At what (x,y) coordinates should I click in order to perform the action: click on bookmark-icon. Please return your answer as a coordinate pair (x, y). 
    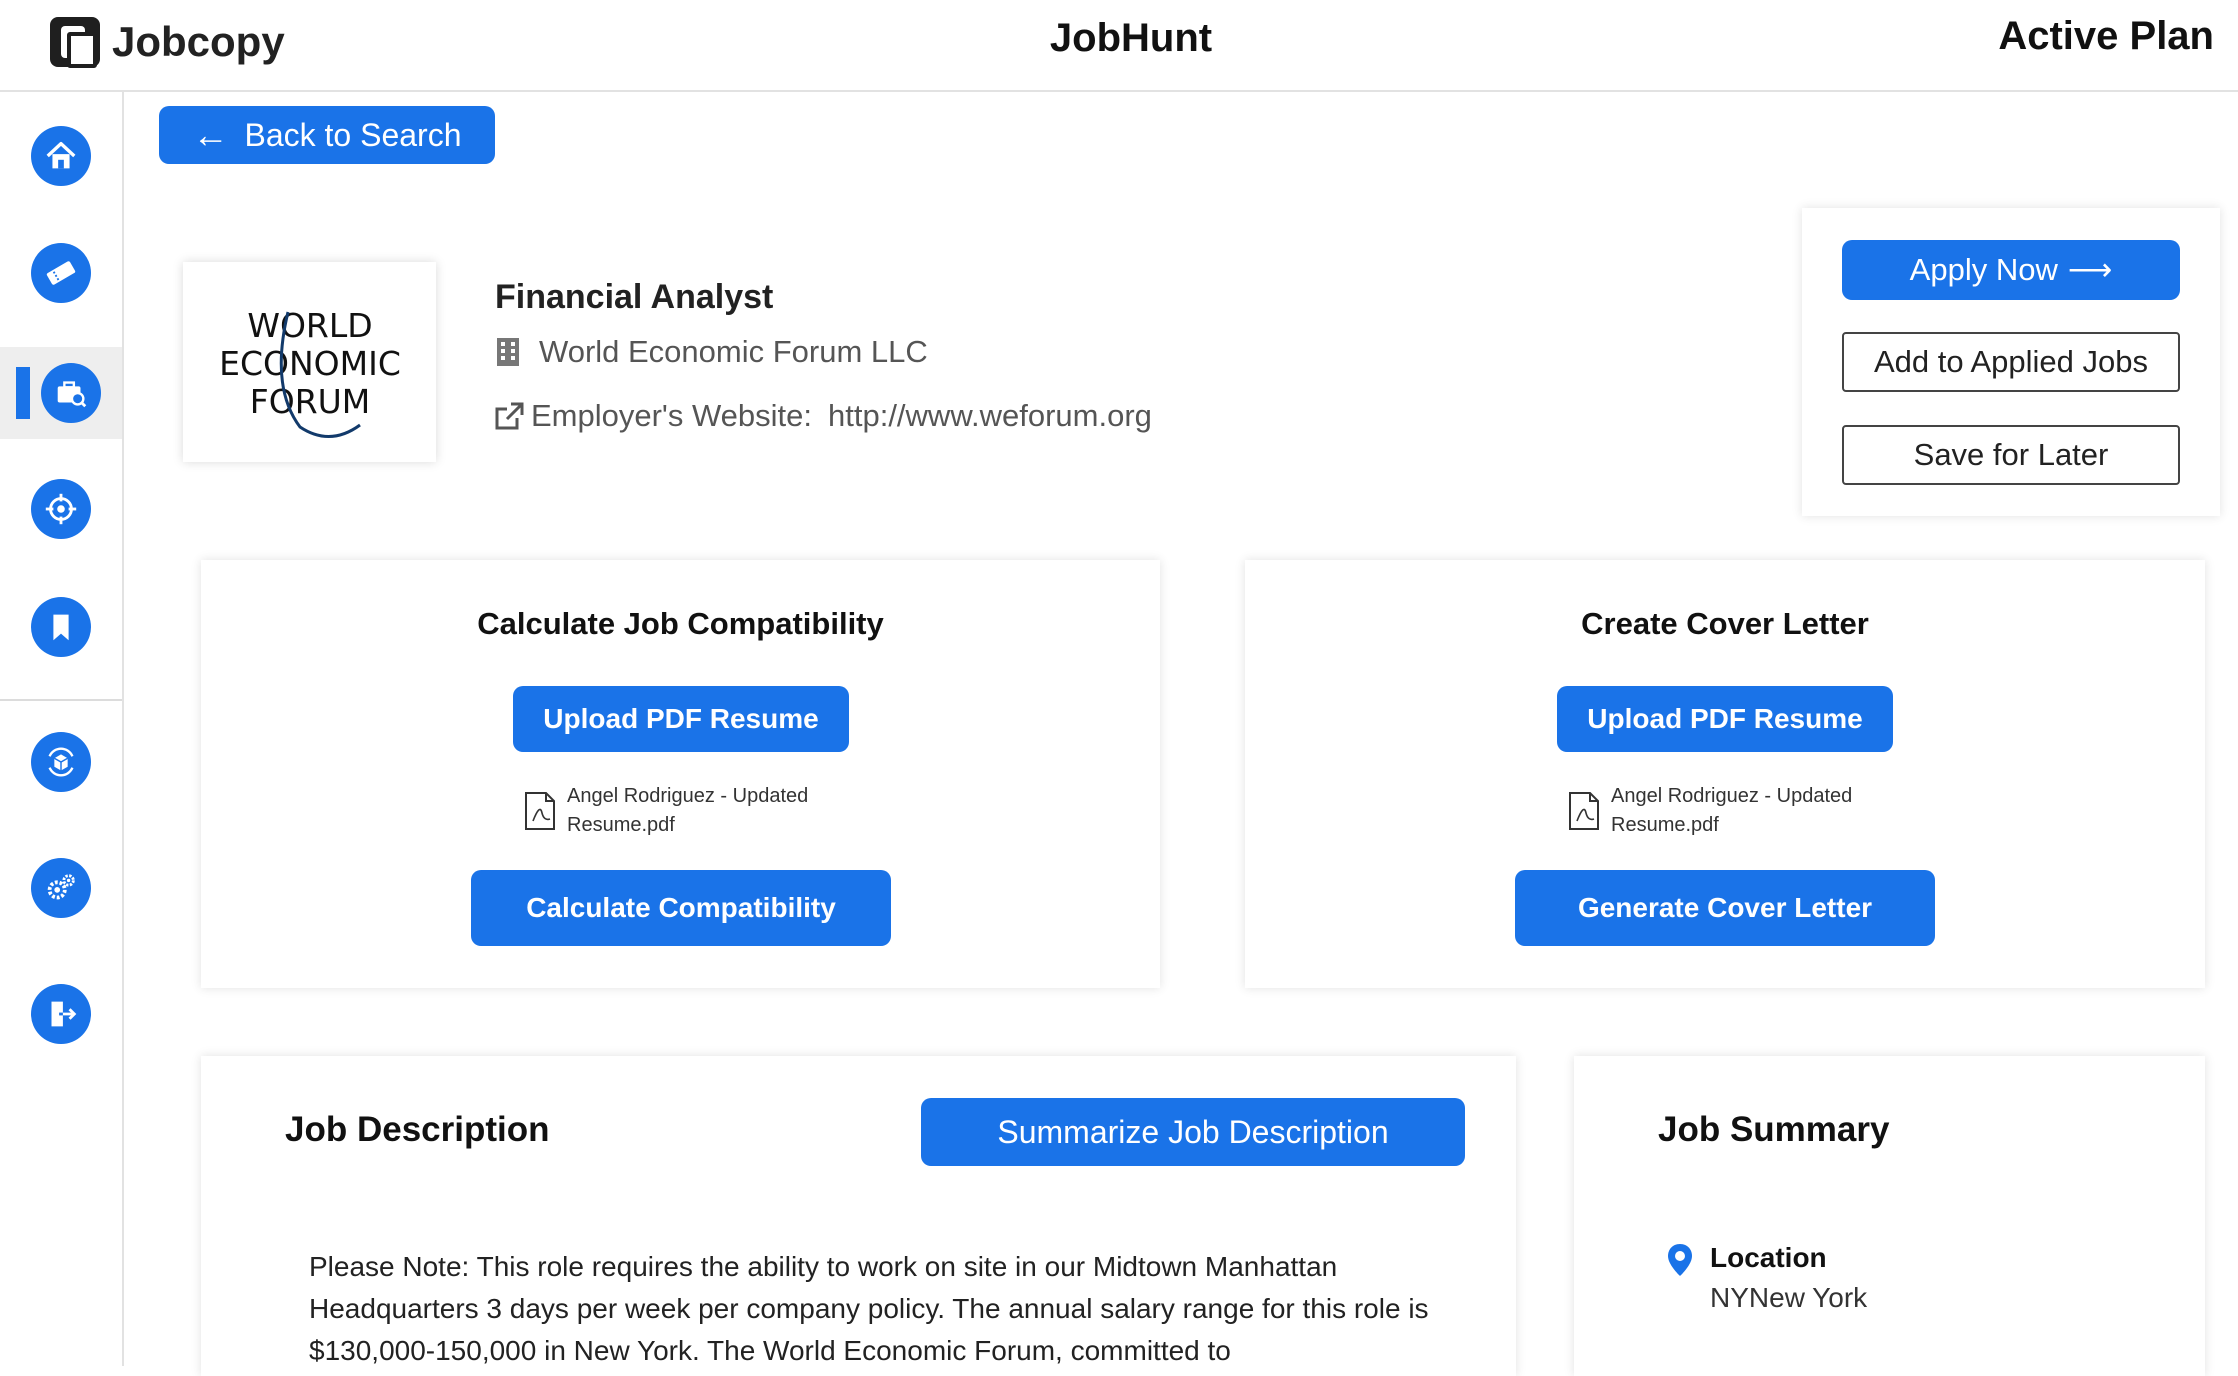
    Looking at the image, I should click on (61, 627).